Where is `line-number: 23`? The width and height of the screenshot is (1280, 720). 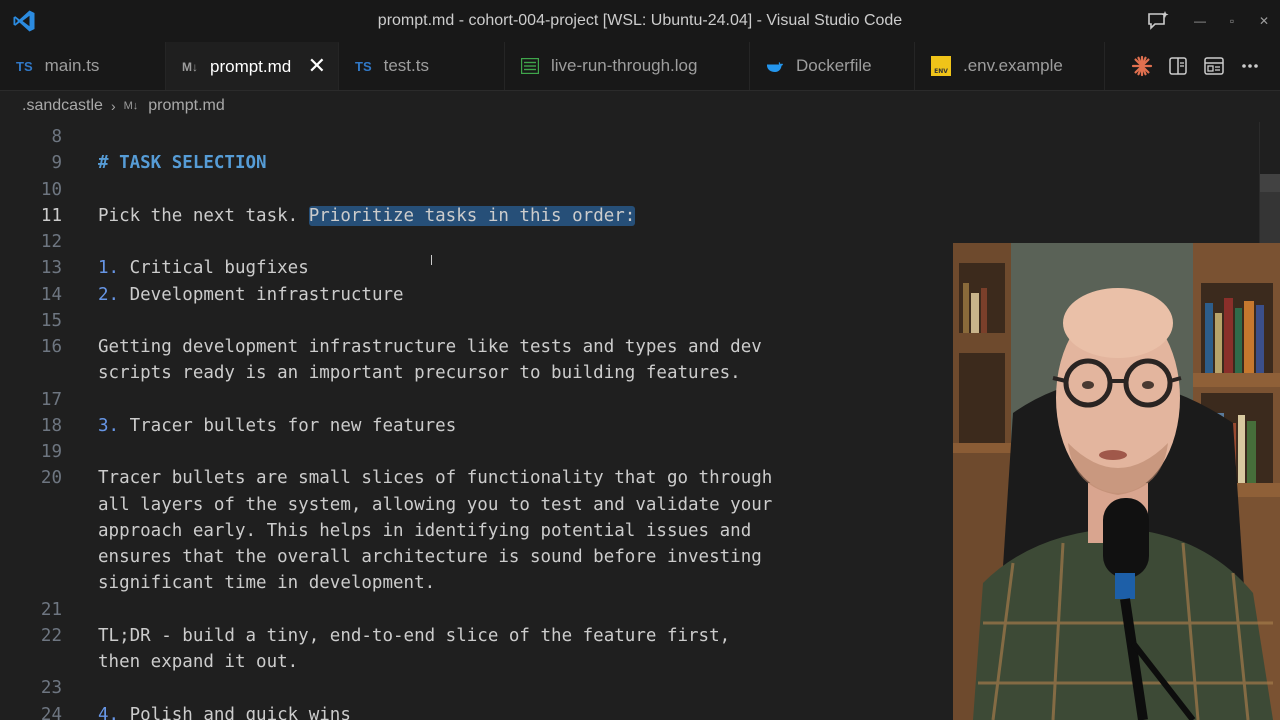 line-number: 23 is located at coordinates (51, 688).